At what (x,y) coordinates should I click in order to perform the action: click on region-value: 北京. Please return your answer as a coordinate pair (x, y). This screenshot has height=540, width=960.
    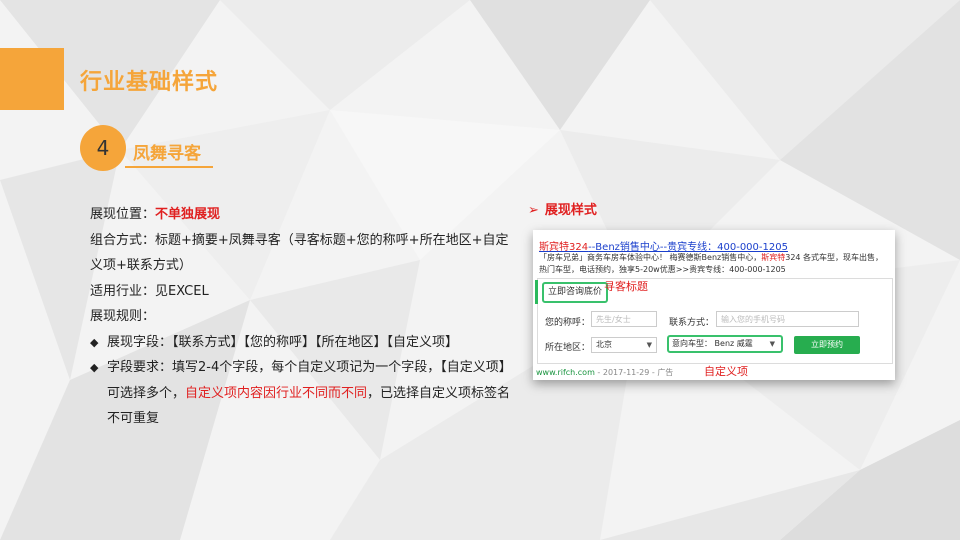
    Looking at the image, I should click on (604, 344).